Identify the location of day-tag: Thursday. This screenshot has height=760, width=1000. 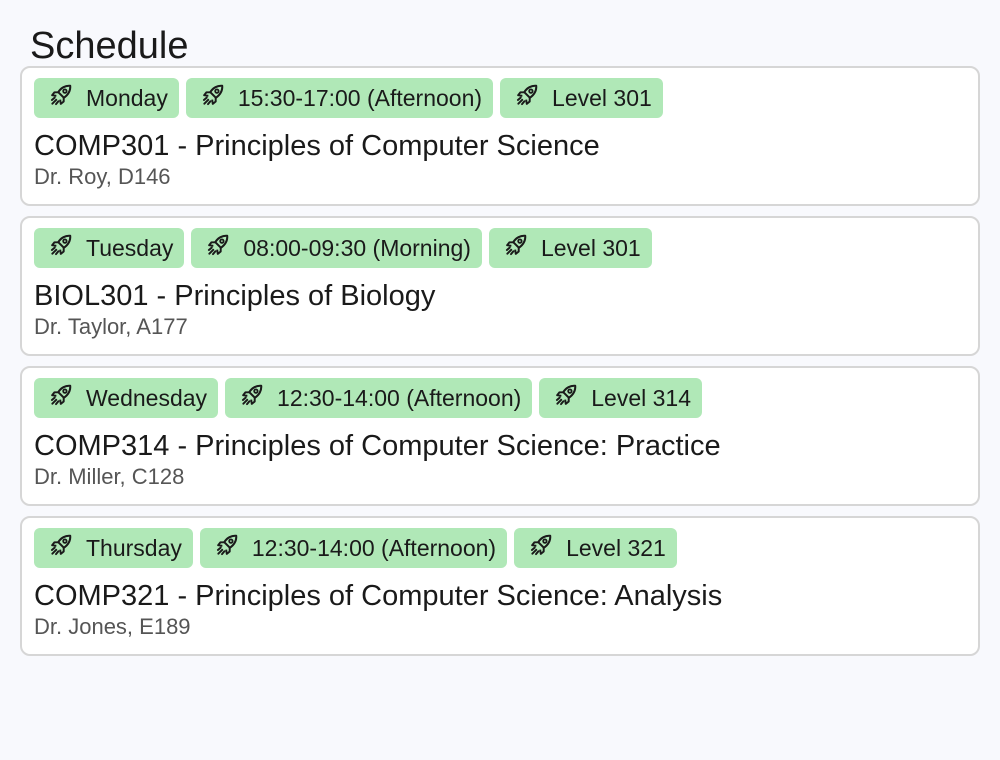
(113, 548).